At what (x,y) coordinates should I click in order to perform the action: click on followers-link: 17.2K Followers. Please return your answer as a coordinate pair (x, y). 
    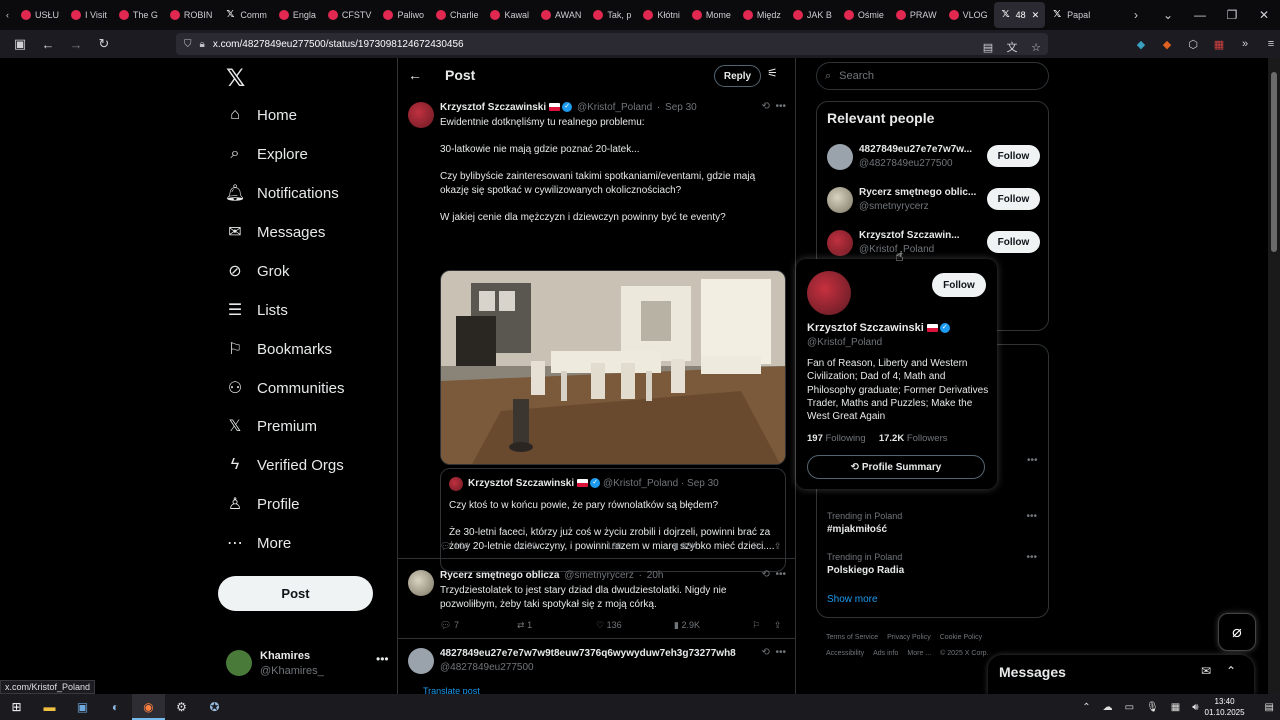
    Looking at the image, I should click on (913, 438).